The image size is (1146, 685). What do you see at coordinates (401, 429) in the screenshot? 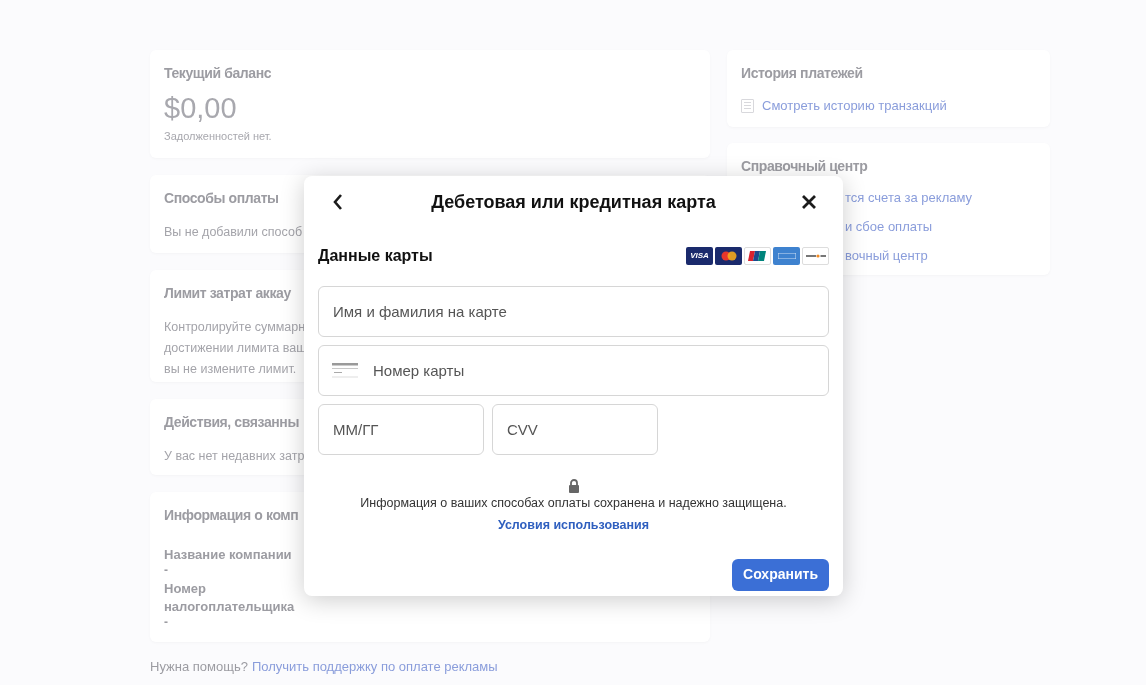
I see `expiry-field: ММ/ГГ` at bounding box center [401, 429].